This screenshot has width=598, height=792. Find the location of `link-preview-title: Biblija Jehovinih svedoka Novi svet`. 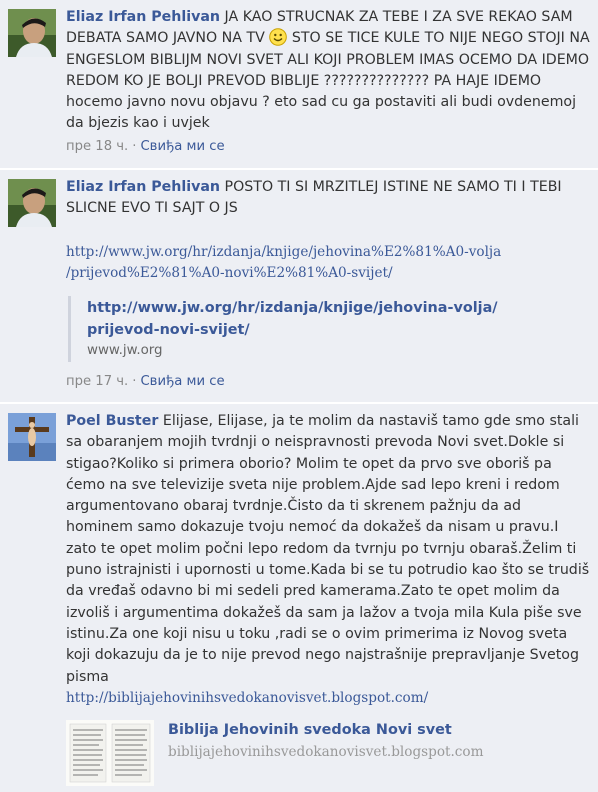

link-preview-title: Biblija Jehovinih svedoka Novi svet is located at coordinates (310, 730).